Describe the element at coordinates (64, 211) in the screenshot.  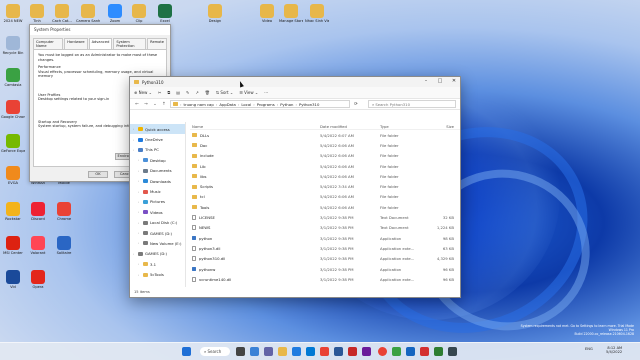
I see `desktop-shortcut: Chrome` at that location.